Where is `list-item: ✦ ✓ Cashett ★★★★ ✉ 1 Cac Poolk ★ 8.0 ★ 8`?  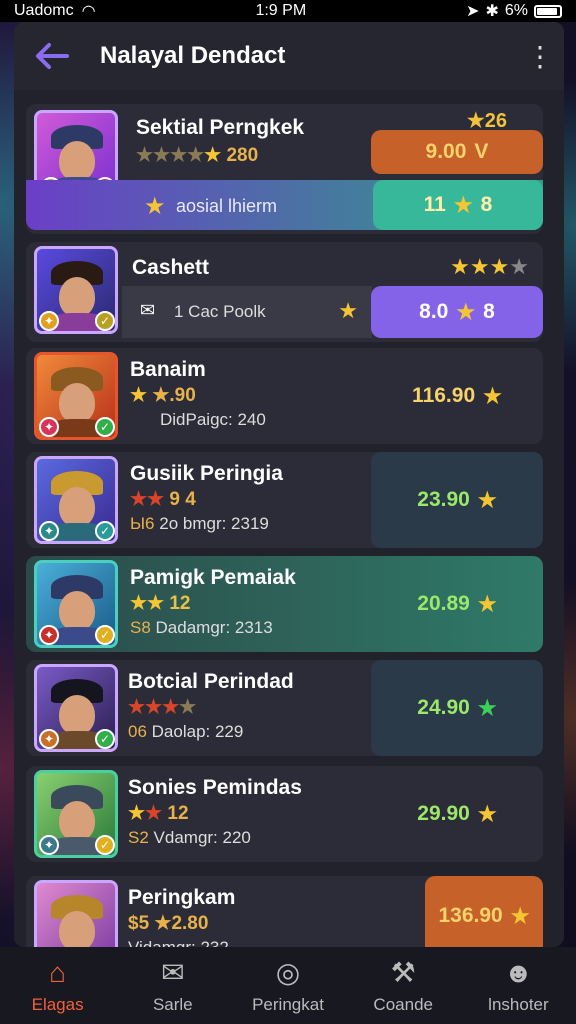
list-item: ✦ ✓ Cashett ★★★★ ✉ 1 Cac Poolk ★ 8.0 ★ 8 is located at coordinates (284, 292).